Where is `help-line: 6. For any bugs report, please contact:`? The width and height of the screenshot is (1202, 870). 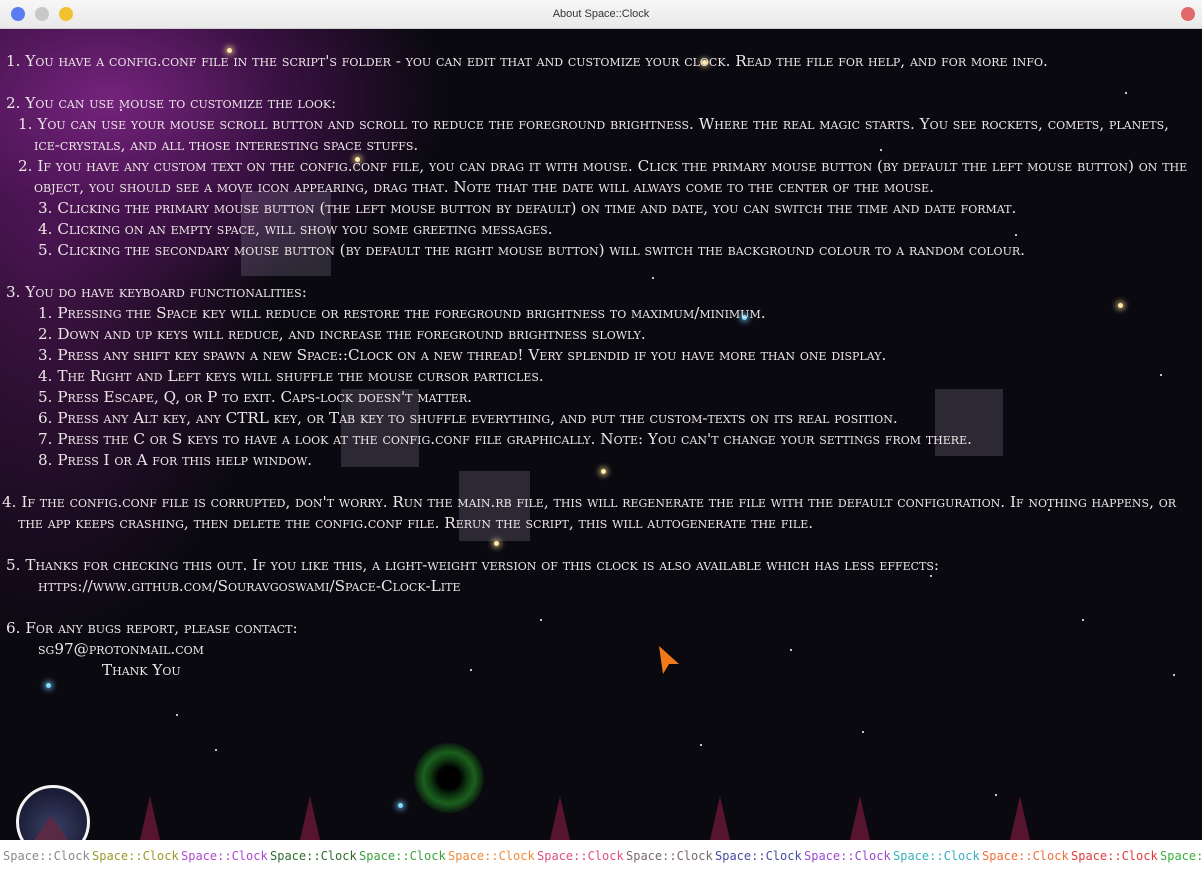 help-line: 6. For any bugs report, please contact: is located at coordinates (152, 628).